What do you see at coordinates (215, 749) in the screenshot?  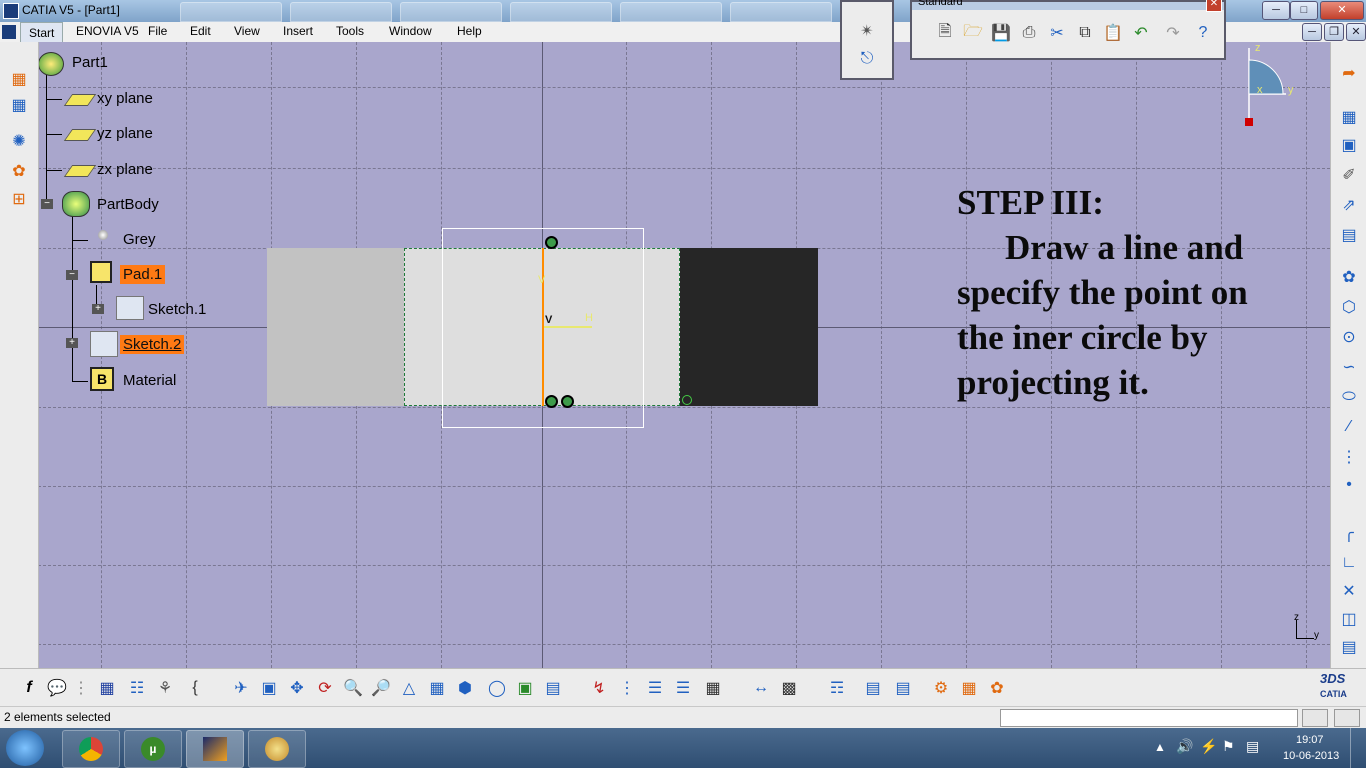 I see `taskbar-catia` at bounding box center [215, 749].